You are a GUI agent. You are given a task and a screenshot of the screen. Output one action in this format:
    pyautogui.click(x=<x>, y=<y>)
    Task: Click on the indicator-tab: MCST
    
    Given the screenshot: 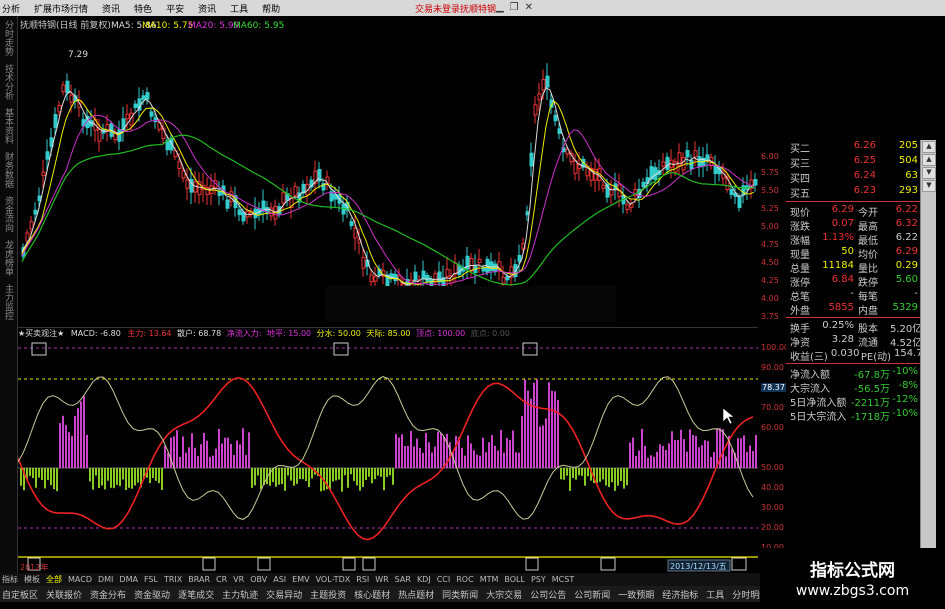 What is the action you would take?
    pyautogui.click(x=563, y=579)
    